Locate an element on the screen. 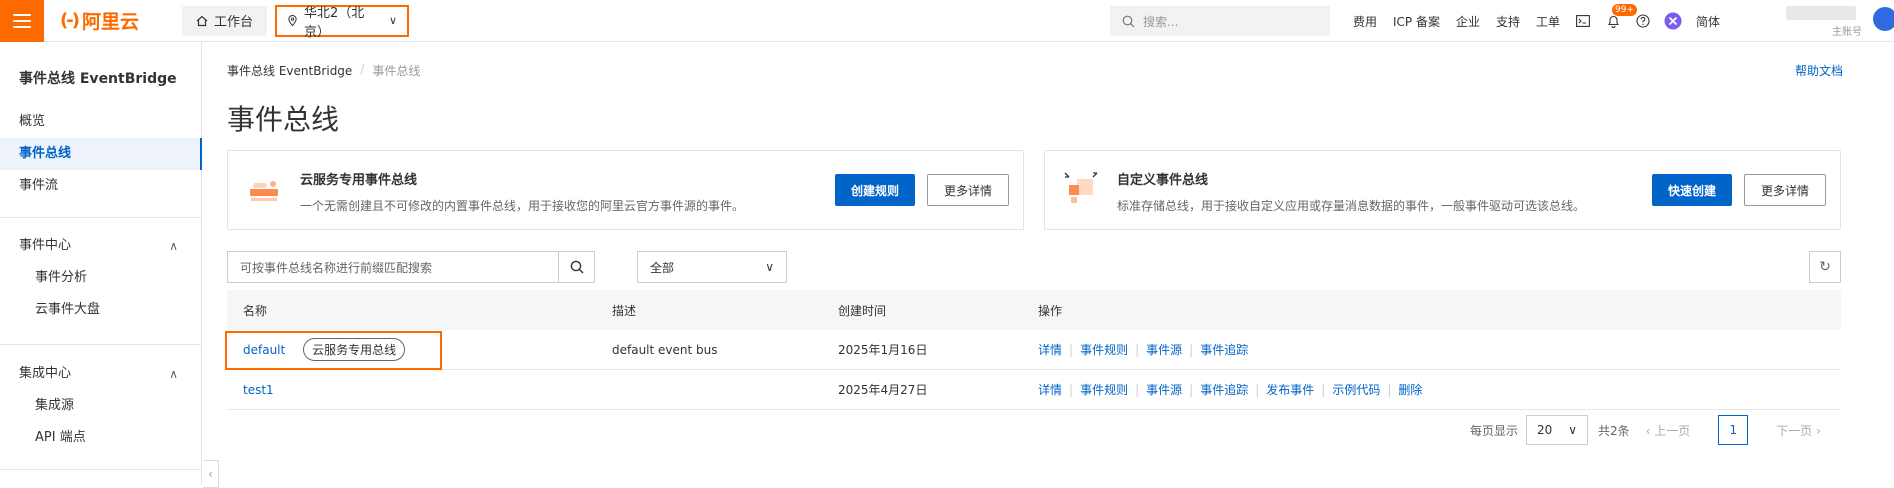 Image resolution: width=1894 pixels, height=488 pixels. page-size-value: 20 is located at coordinates (1545, 430).